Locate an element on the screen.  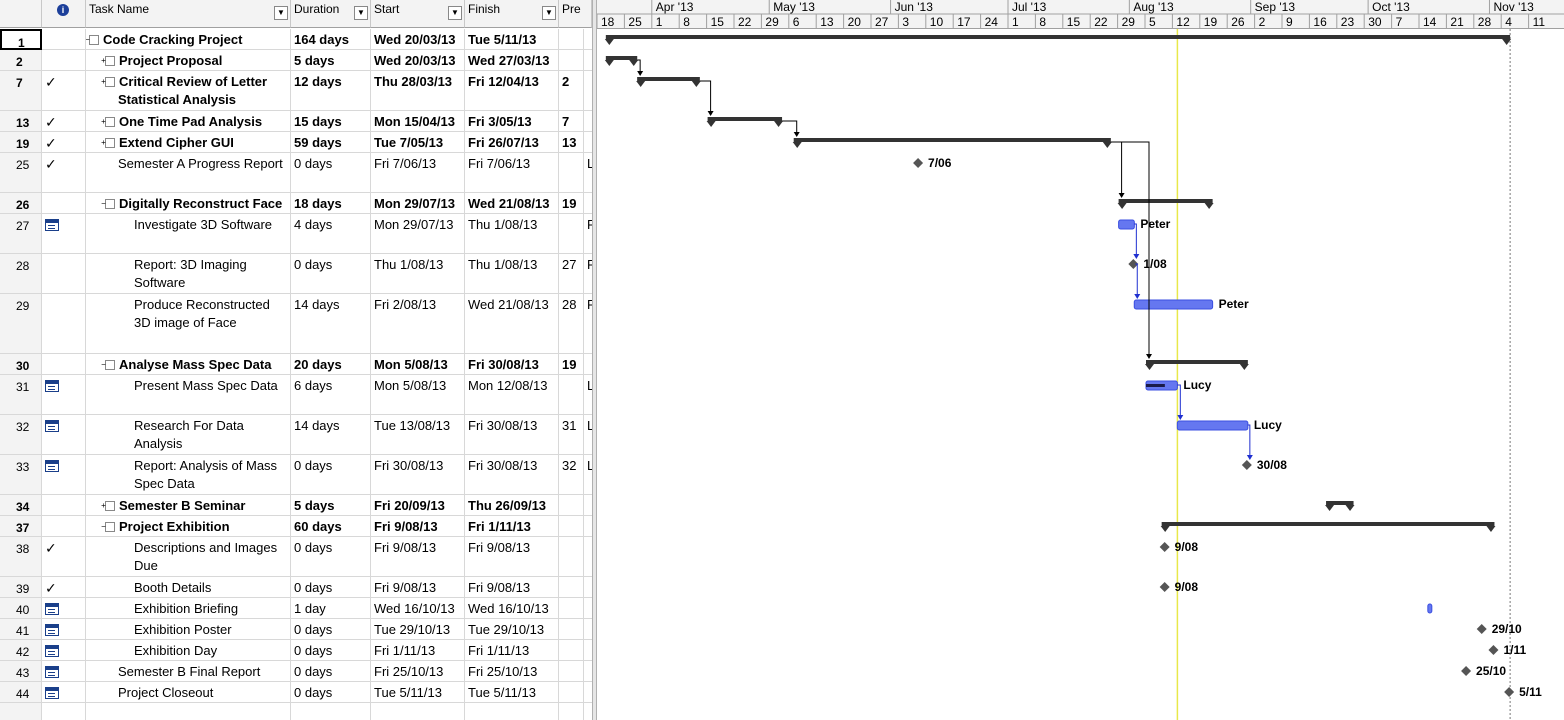
task-duration-cell: 20 days is located at coordinates (331, 364).